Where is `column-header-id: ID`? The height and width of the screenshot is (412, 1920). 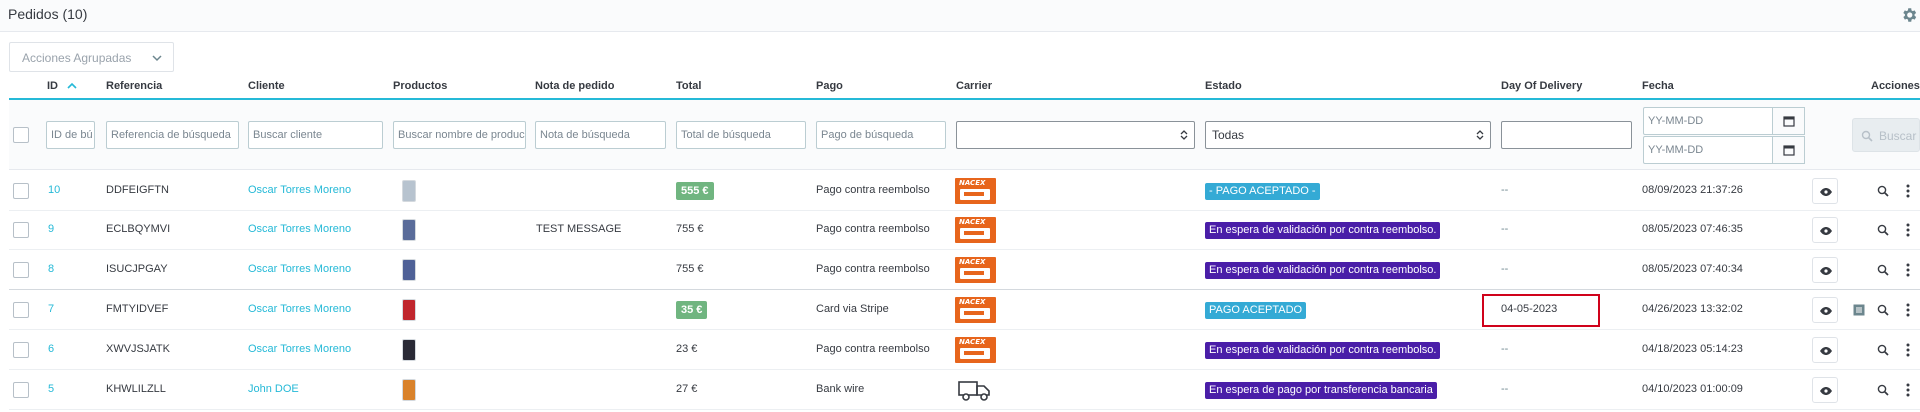
column-header-id: ID is located at coordinates (52, 86).